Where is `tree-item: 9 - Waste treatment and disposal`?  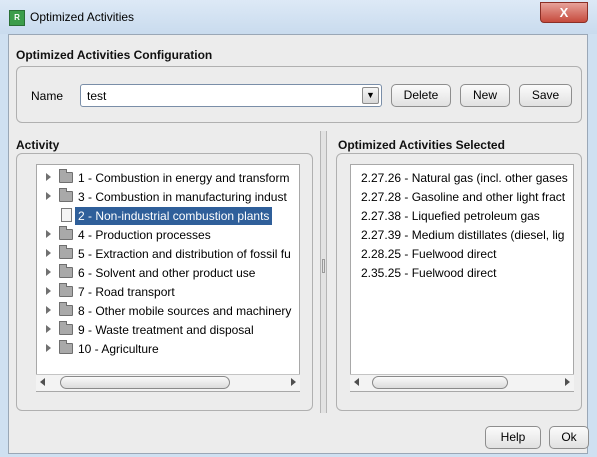
tree-item: 9 - Waste treatment and disposal is located at coordinates (168, 330).